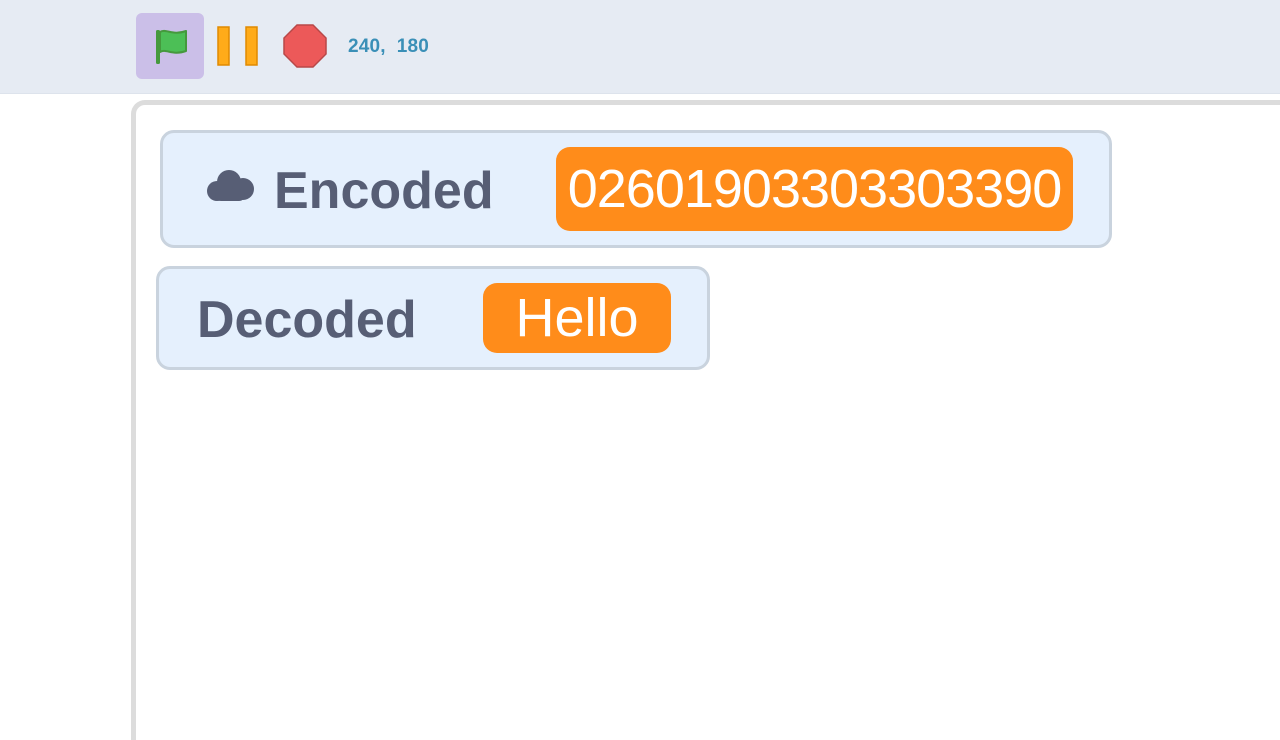 The height and width of the screenshot is (740, 1280). Describe the element at coordinates (577, 318) in the screenshot. I see `monitor-value: Hello` at that location.